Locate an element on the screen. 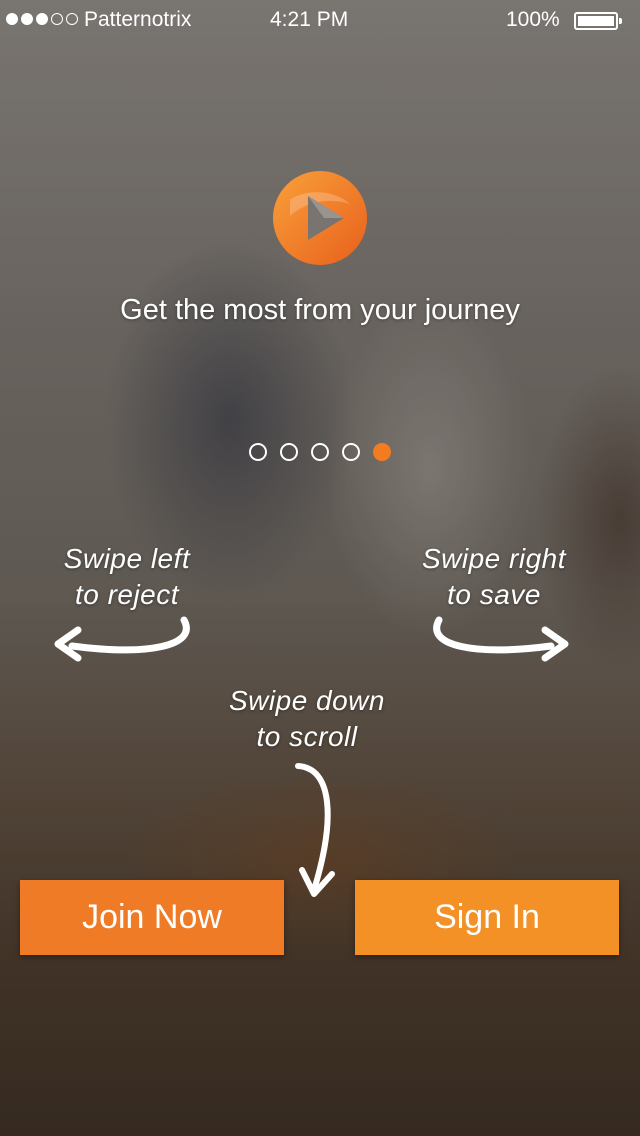  swipe-left-hint: Swipe left to reject is located at coordinates (127, 576).